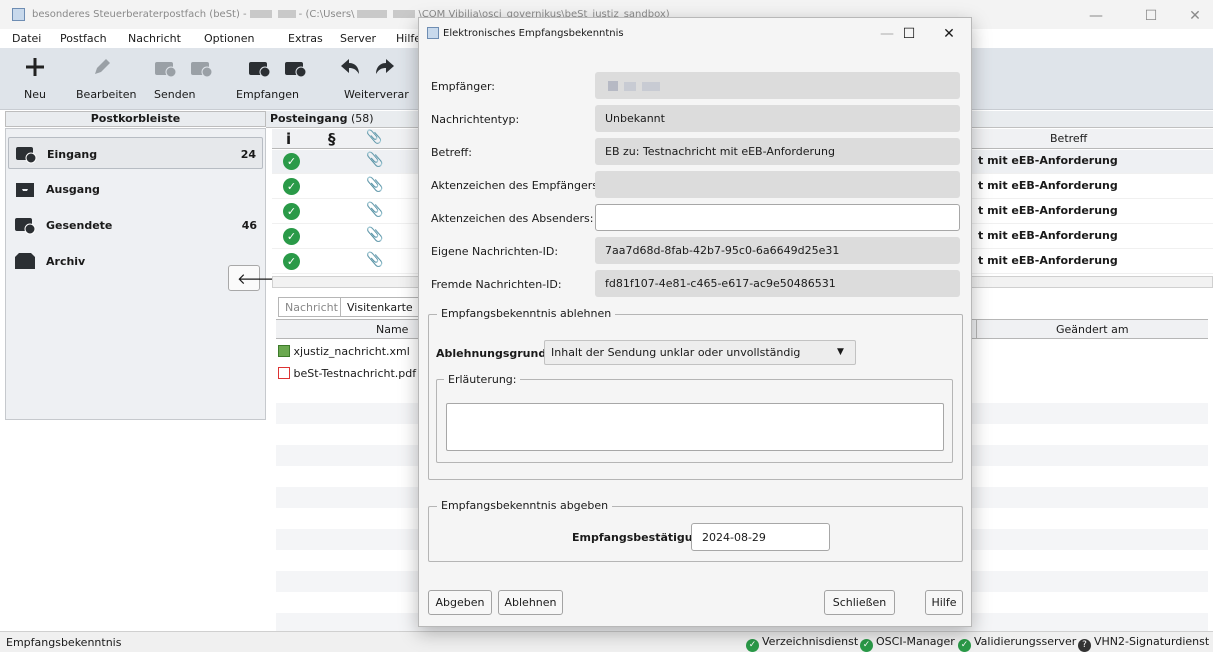  Describe the element at coordinates (530, 602) in the screenshot. I see `reject-button: Ablehnen` at that location.